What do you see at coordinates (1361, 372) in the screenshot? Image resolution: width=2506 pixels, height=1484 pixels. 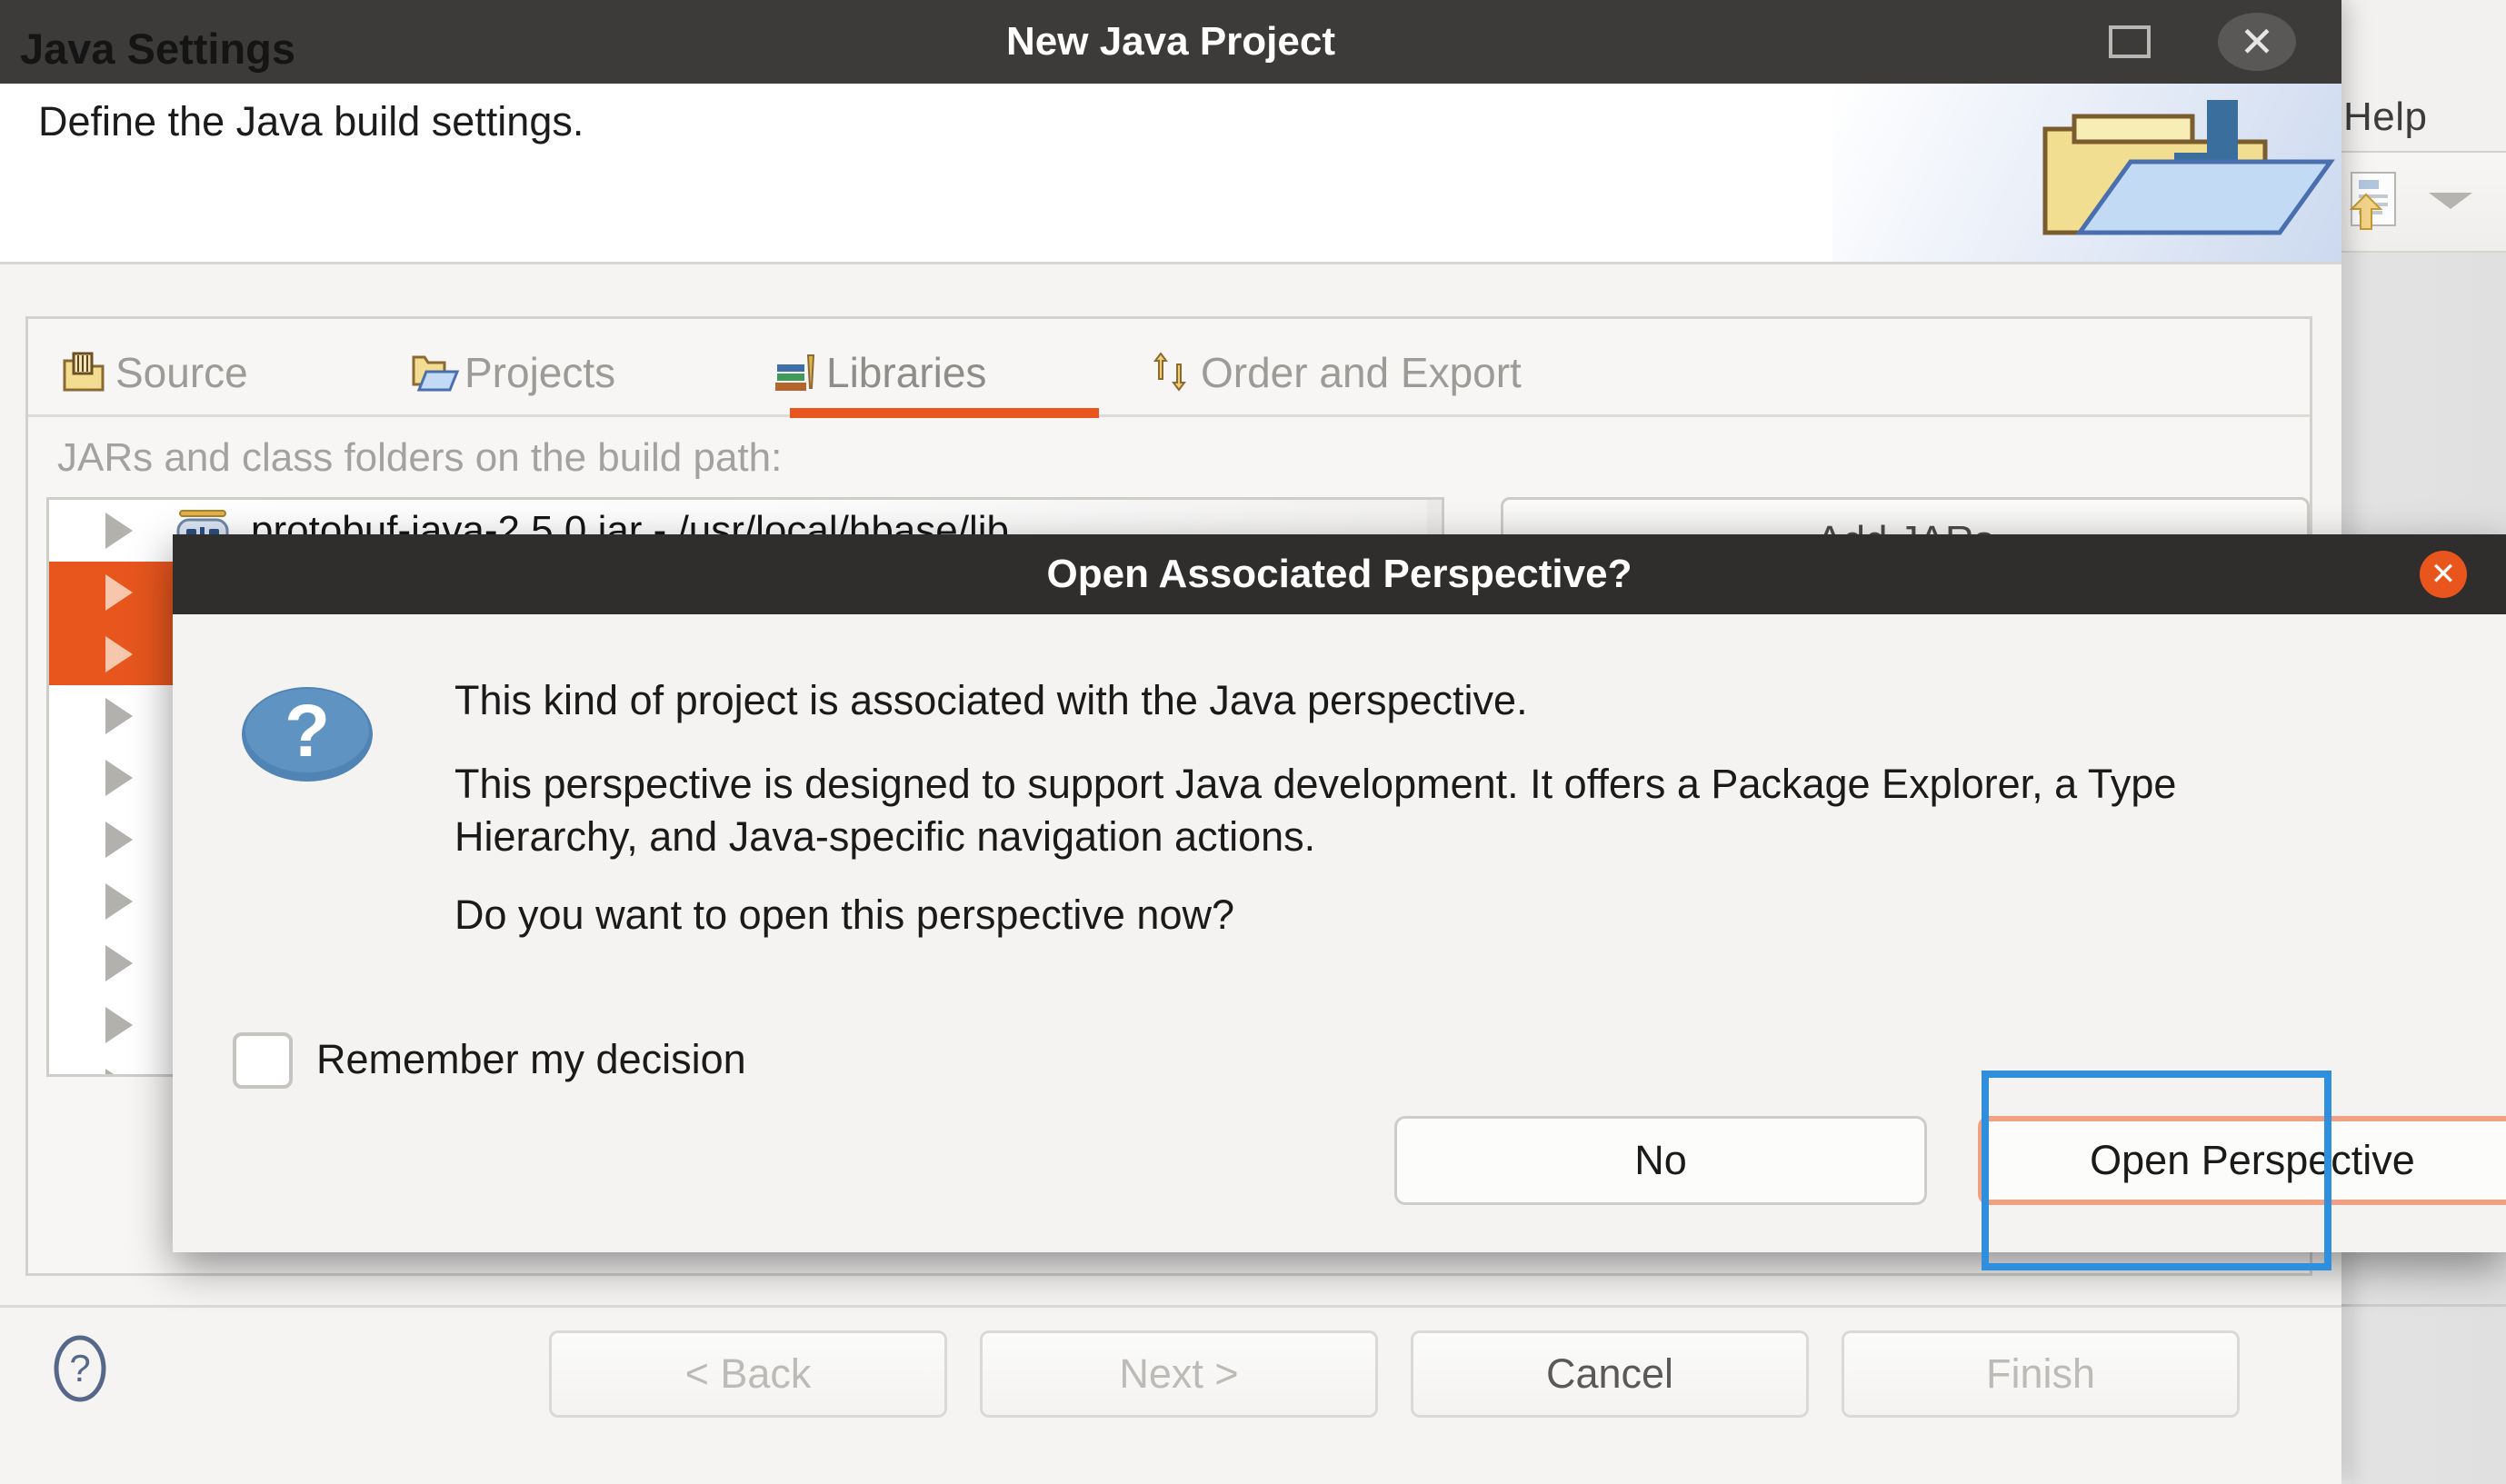 I see `tab-label: Order and Export` at bounding box center [1361, 372].